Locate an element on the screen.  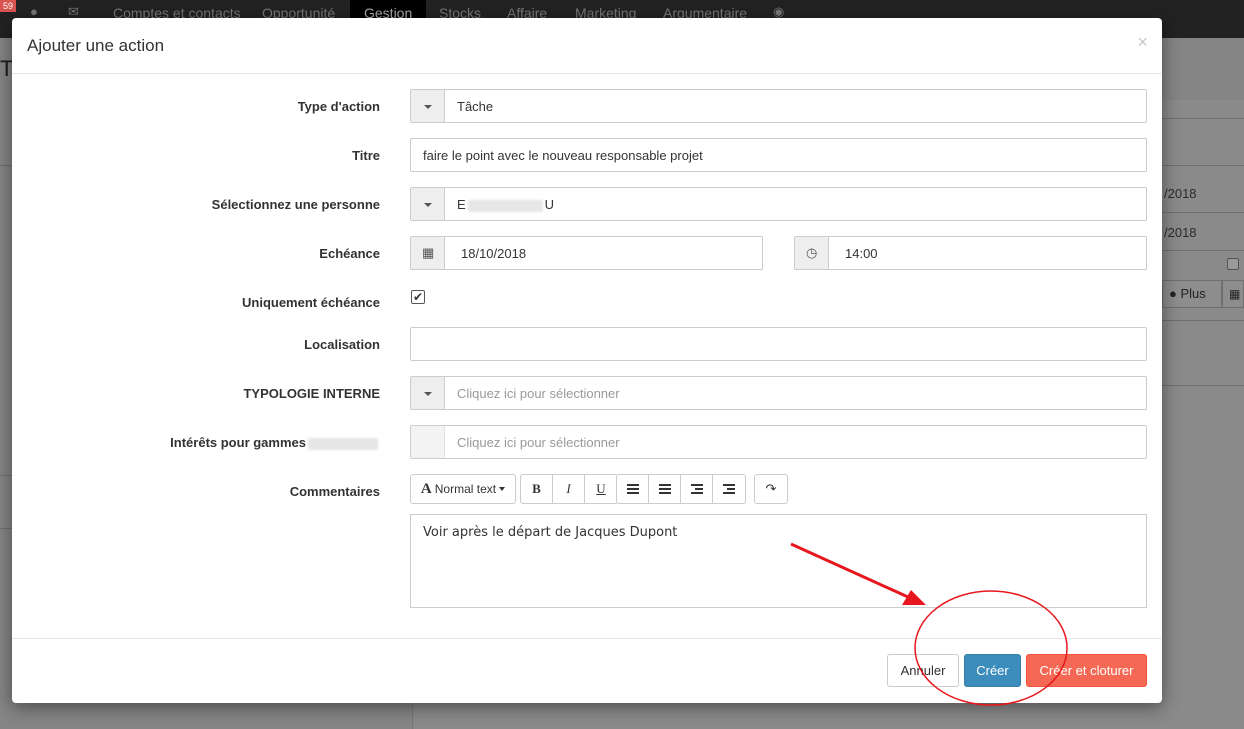
interets-select: Cliquez ici pour sélectionner is located at coordinates (778, 442).